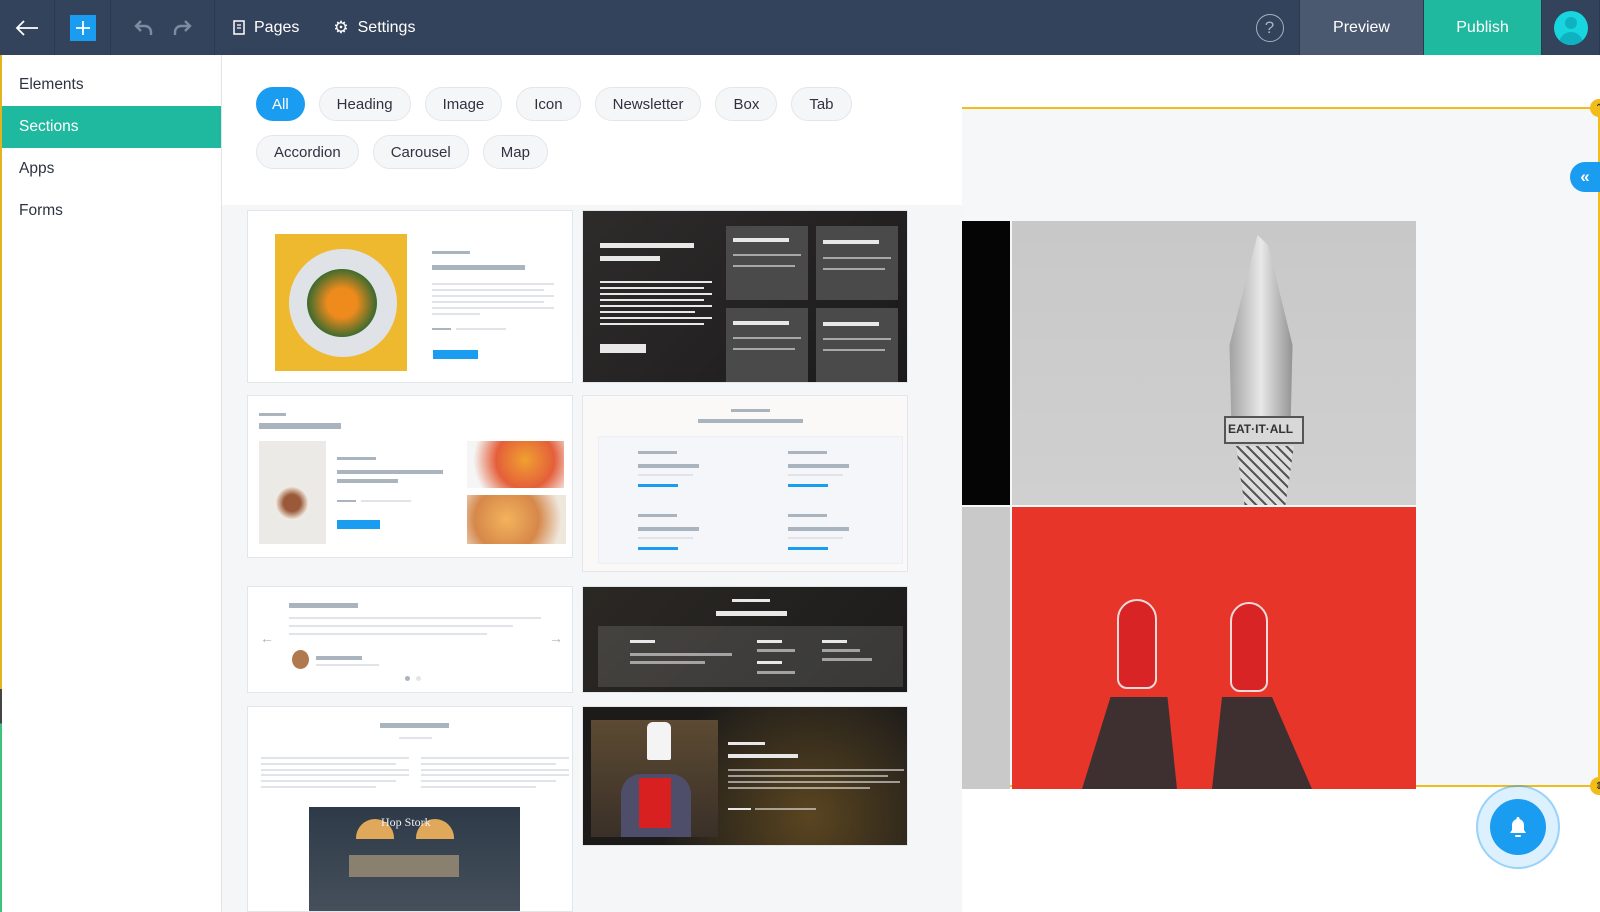 This screenshot has width=1600, height=912. Describe the element at coordinates (300, 659) in the screenshot. I see `testimonial-avatar` at that location.